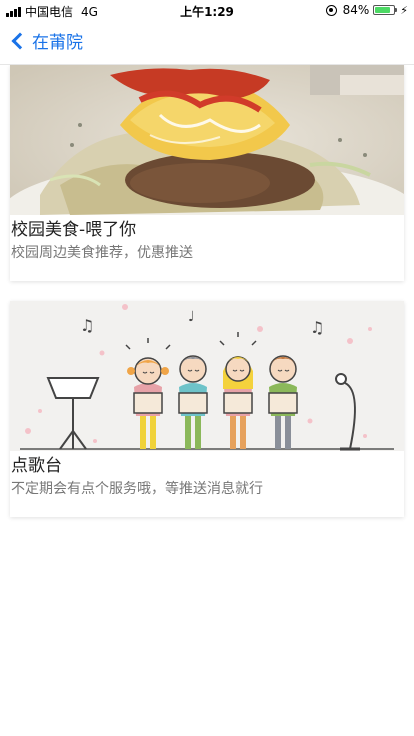  I want to click on battery-percent: 84%, so click(356, 10).